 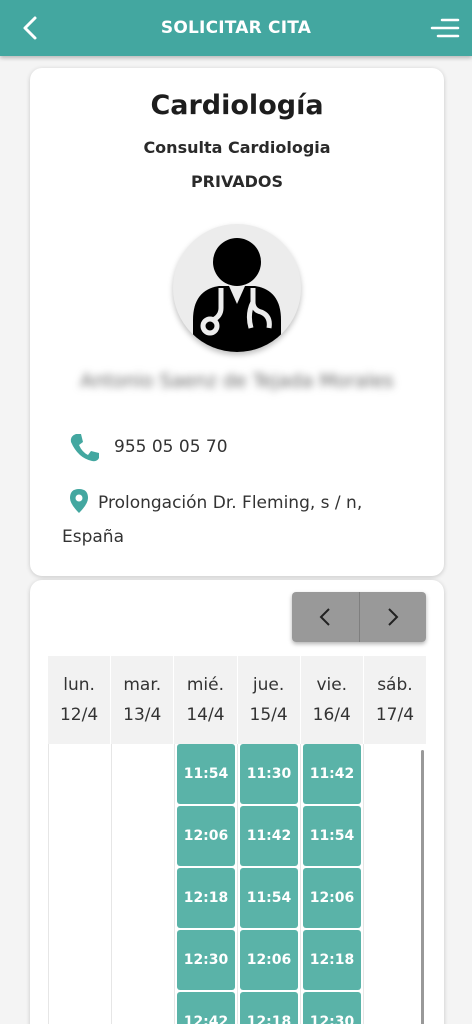 What do you see at coordinates (230, 503) in the screenshot?
I see `address-line1: Prolongación Dr. Fleming, s / n,` at bounding box center [230, 503].